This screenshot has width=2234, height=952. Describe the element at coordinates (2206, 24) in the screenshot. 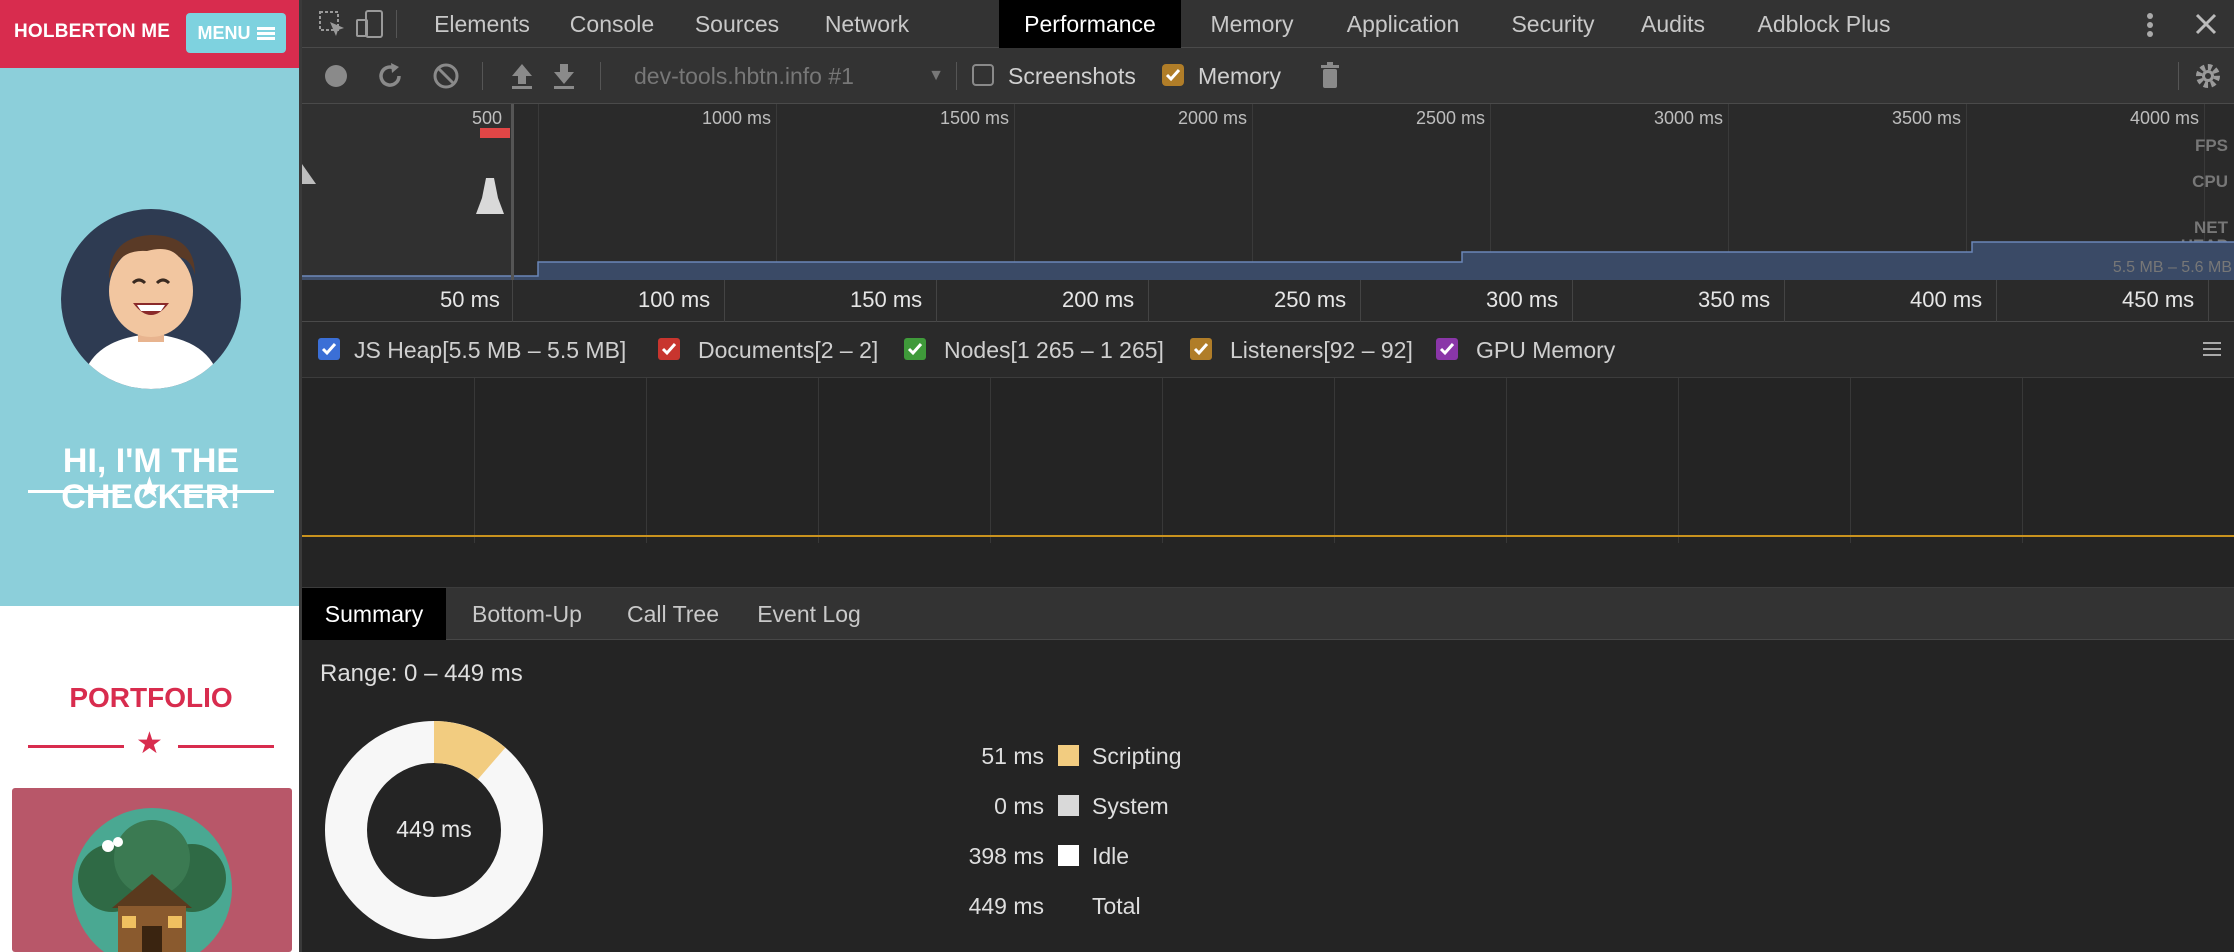

I see `close-icon` at that location.